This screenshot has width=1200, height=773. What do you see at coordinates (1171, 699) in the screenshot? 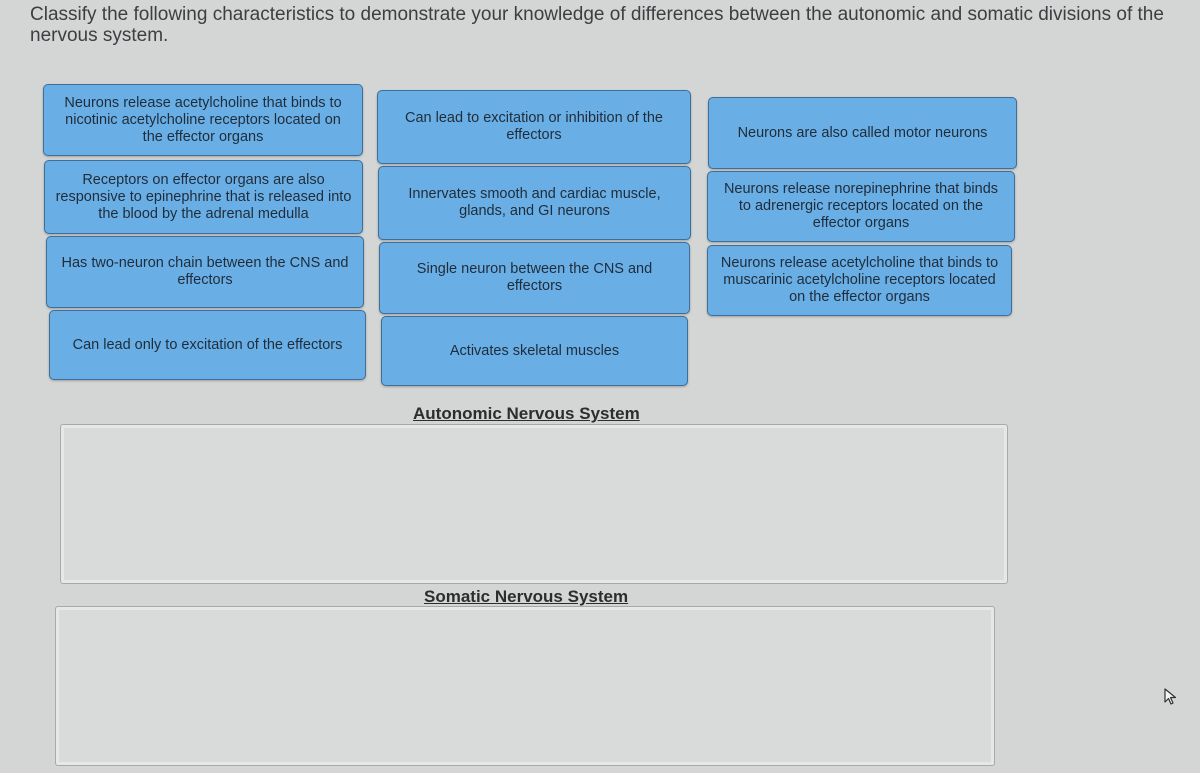
I see `mouse-pointer-icon` at bounding box center [1171, 699].